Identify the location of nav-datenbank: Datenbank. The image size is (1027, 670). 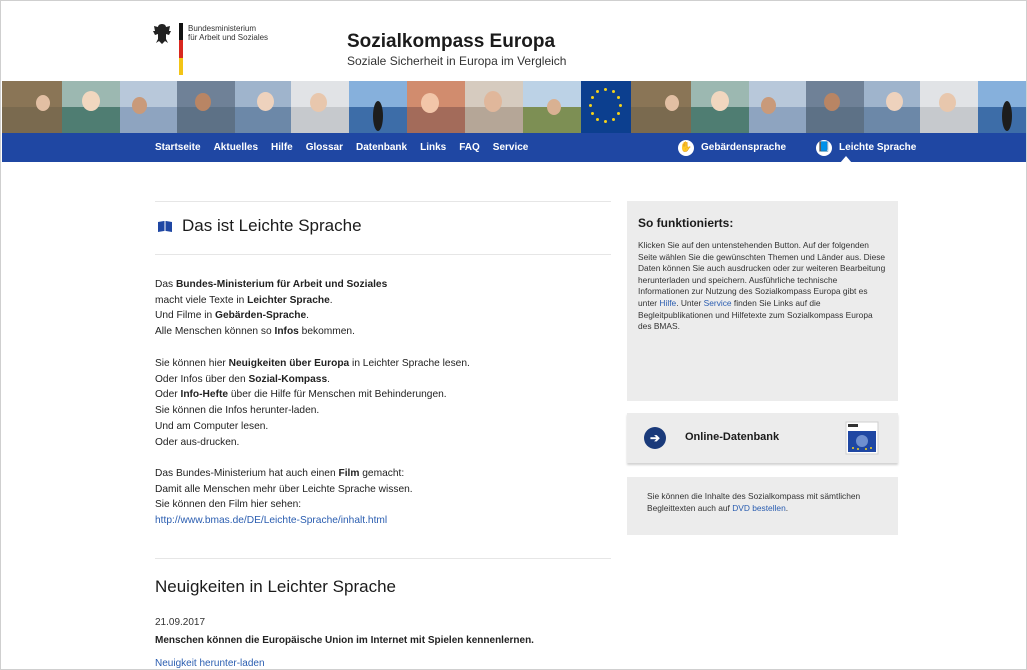
(381, 147).